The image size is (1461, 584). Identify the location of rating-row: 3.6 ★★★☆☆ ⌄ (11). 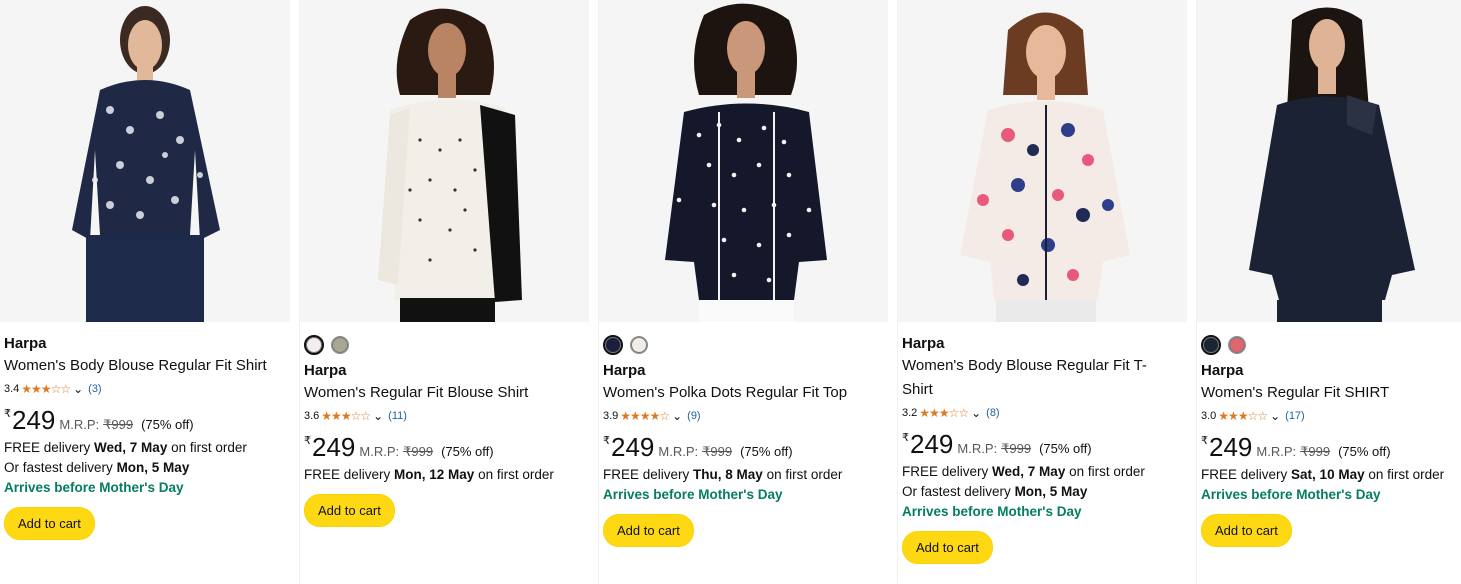
(444, 416).